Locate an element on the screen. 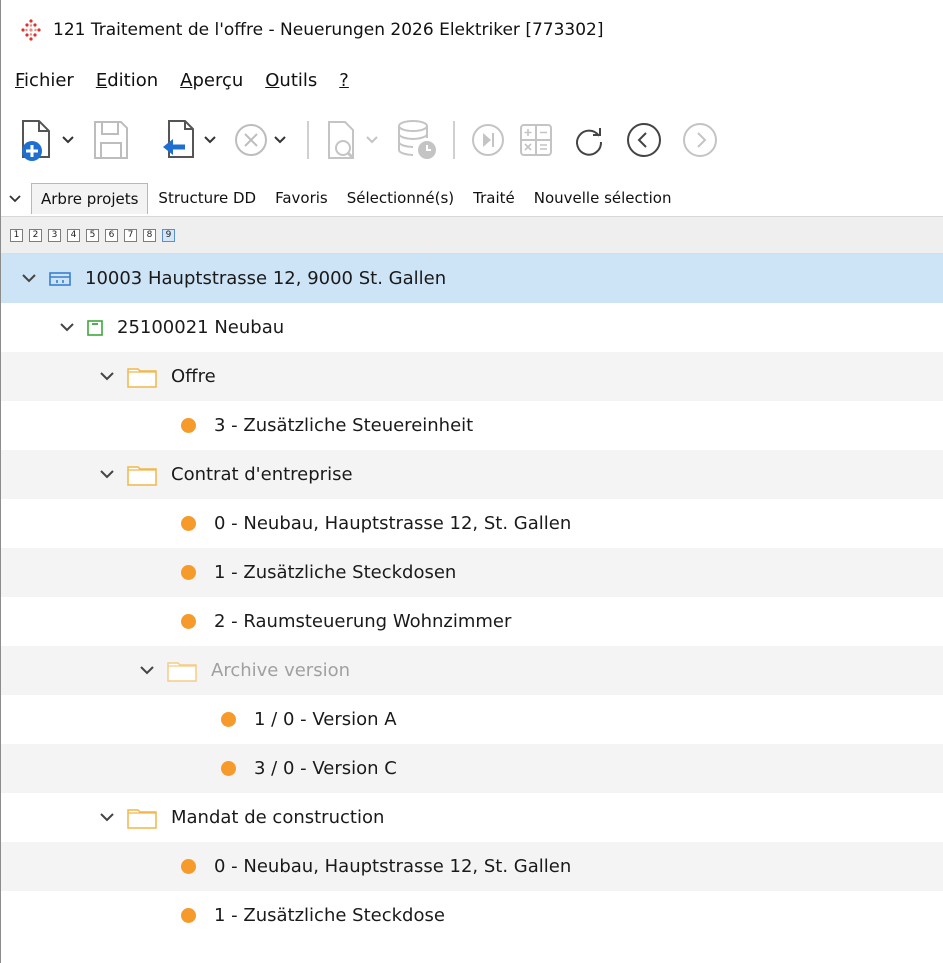 The width and height of the screenshot is (943, 963). tree-row-folder-mandat: Mandat de construction is located at coordinates (472, 817).